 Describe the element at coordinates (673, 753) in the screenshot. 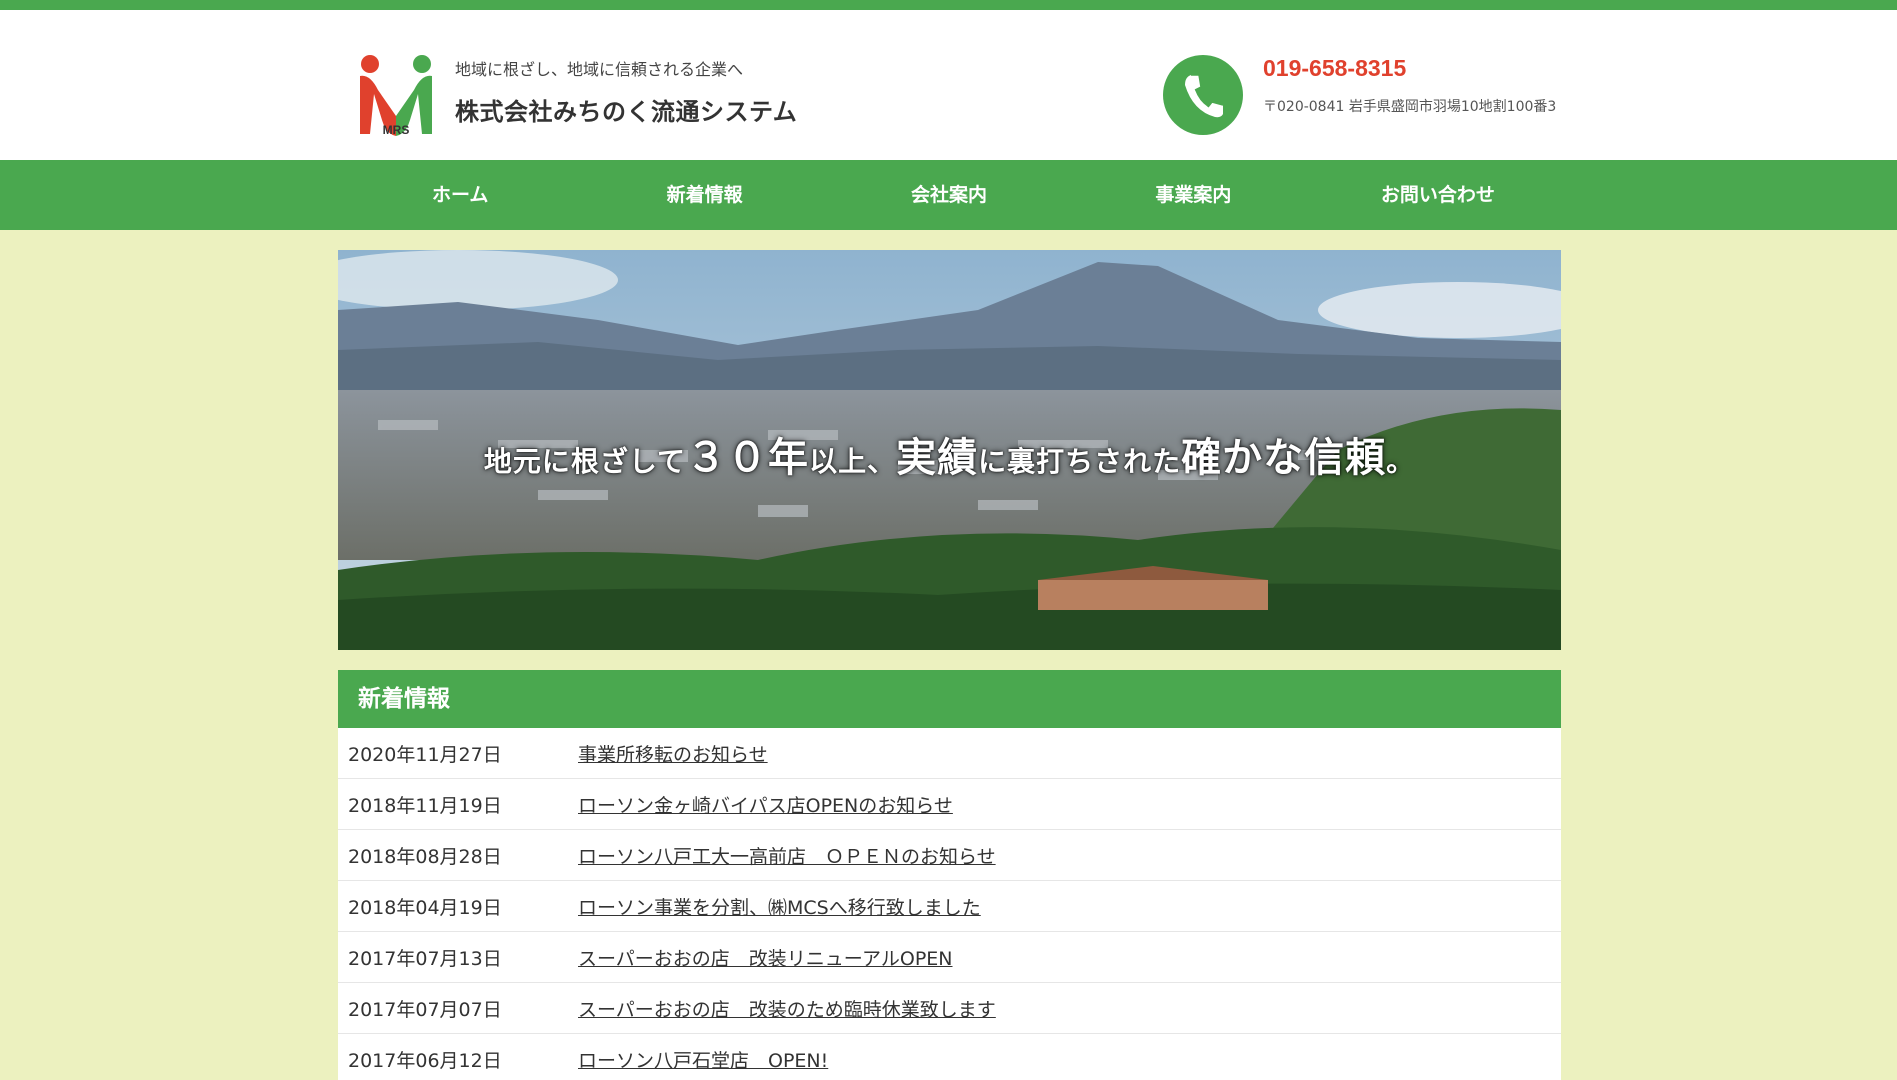

I see `news-link: 事業所移転のお知らせ` at that location.